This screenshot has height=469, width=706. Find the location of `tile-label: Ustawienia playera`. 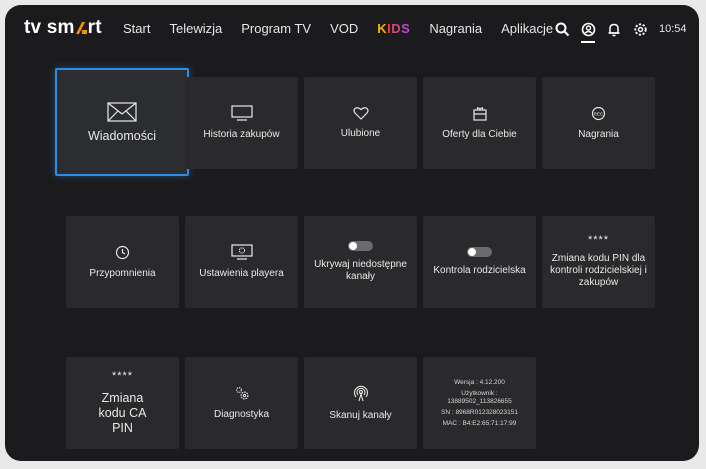

tile-label: Ustawienia playera is located at coordinates (241, 273).